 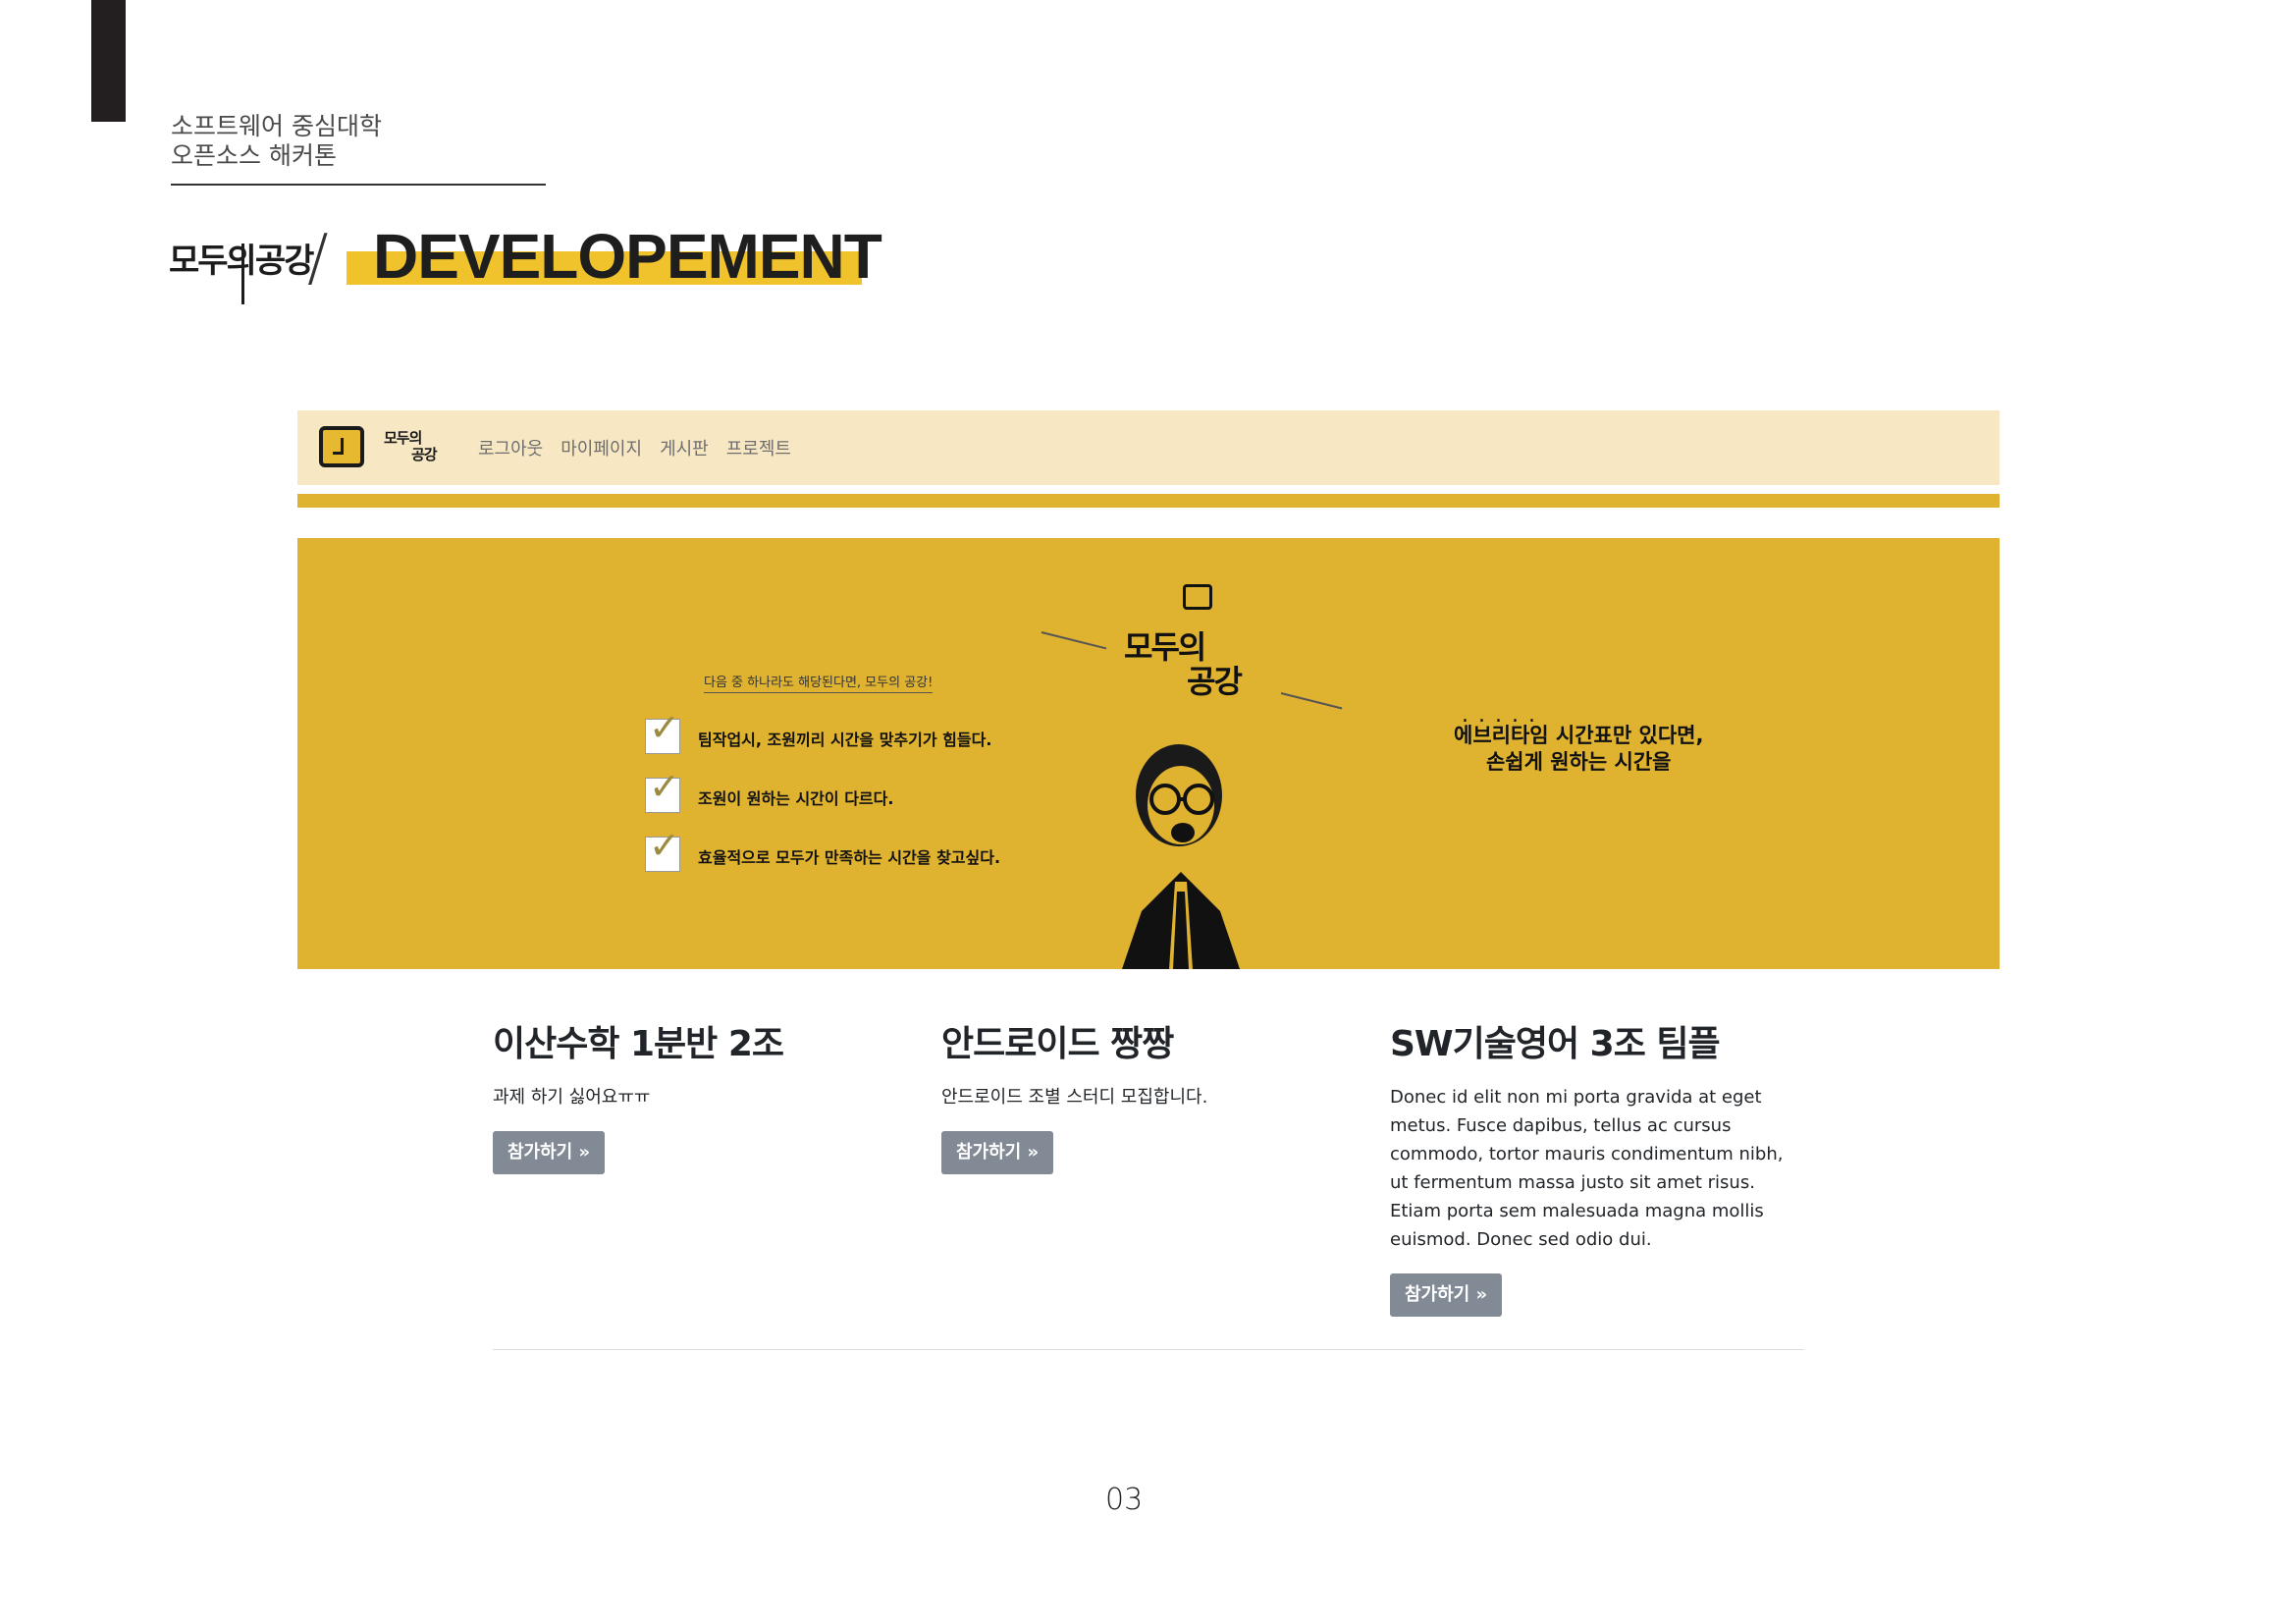 What do you see at coordinates (845, 740) in the screenshot?
I see `checklist-item-text: 팀작업시, 조원끼리 시간을 맞추기가 힘들다.` at bounding box center [845, 740].